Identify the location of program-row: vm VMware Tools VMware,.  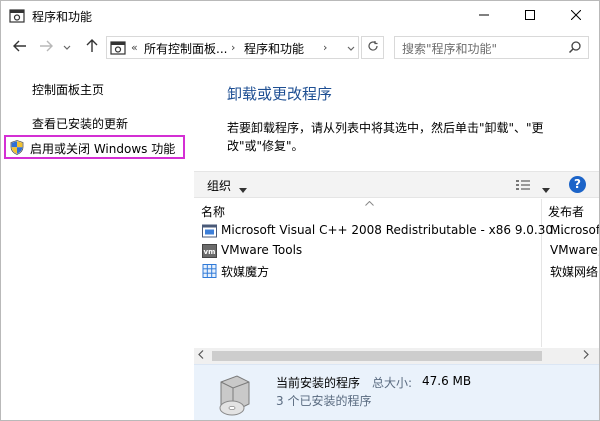
(396, 251).